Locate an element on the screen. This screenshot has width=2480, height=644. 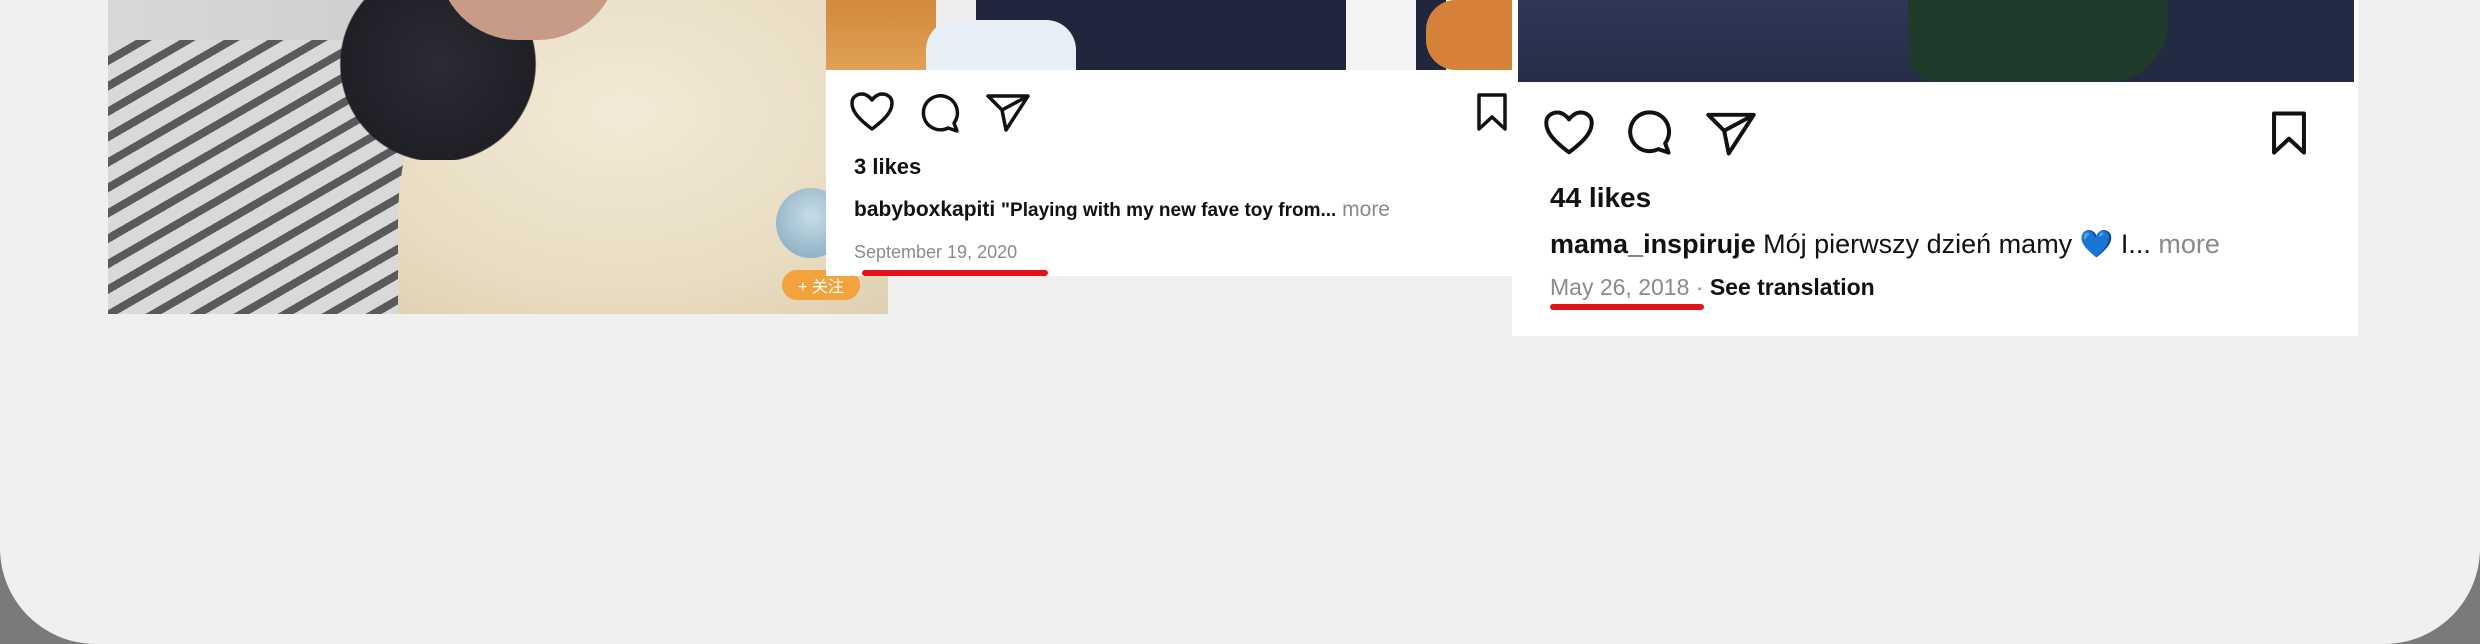
photo-green-area is located at coordinates (2038, 41).